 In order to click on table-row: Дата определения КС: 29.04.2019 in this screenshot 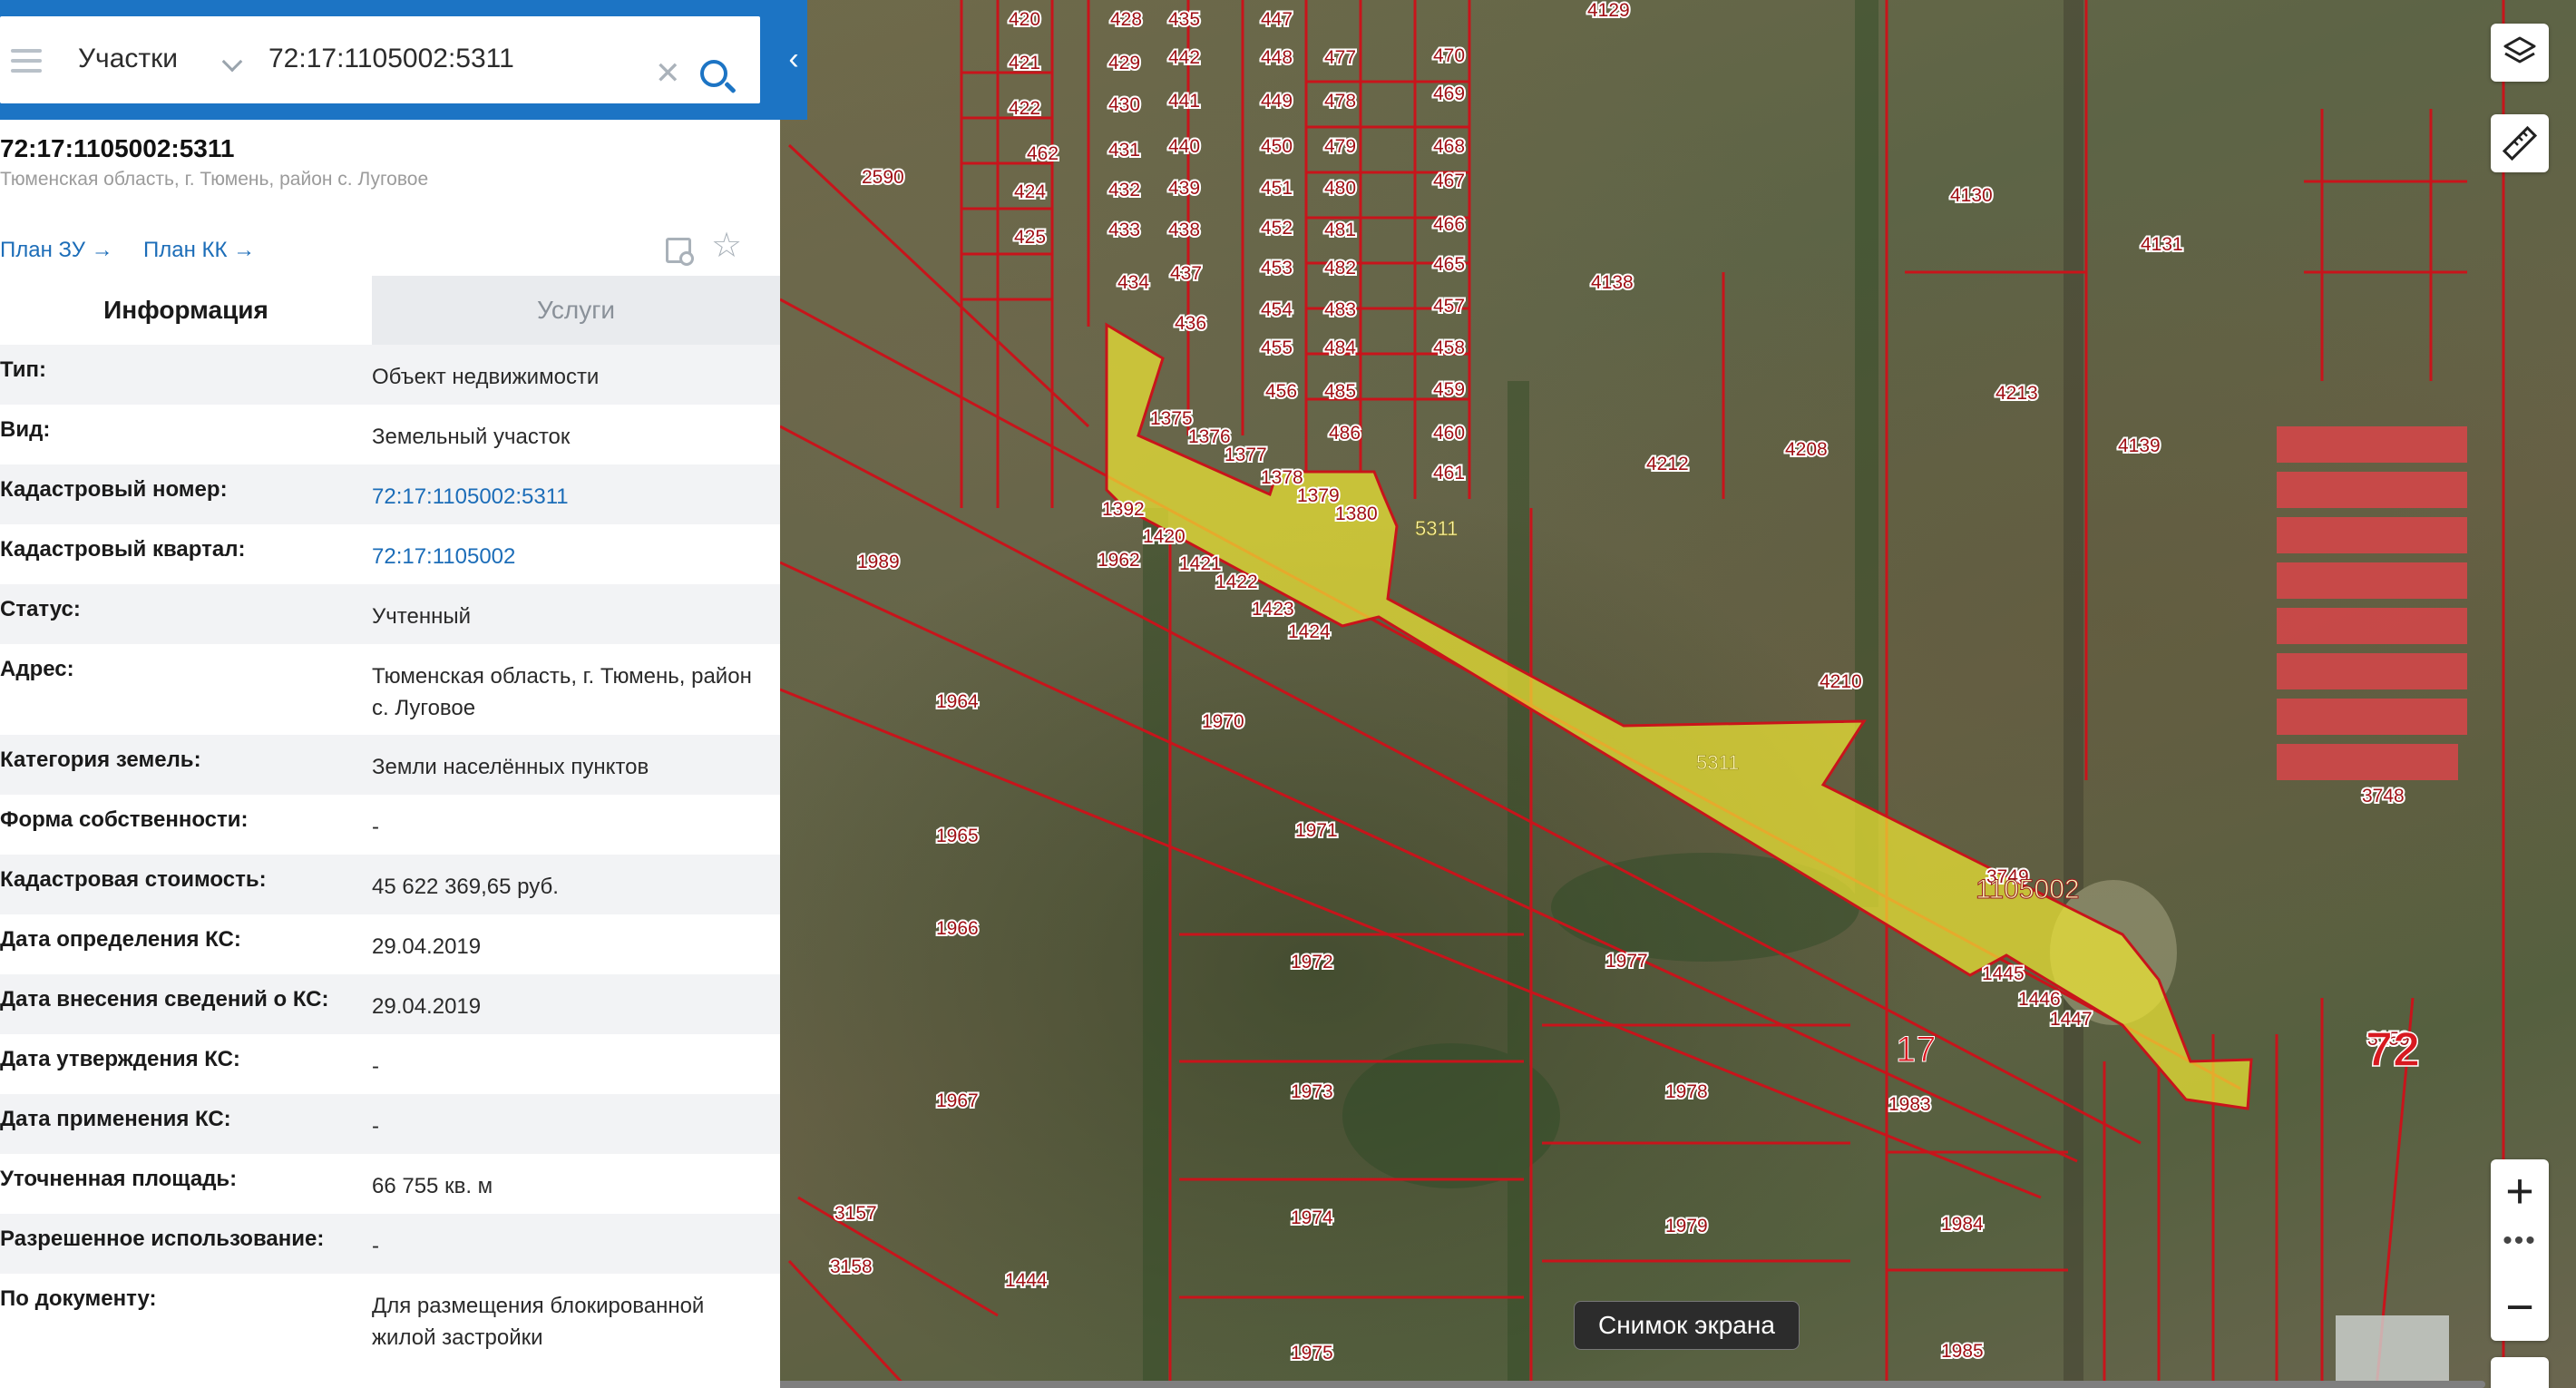, I will do `click(390, 944)`.